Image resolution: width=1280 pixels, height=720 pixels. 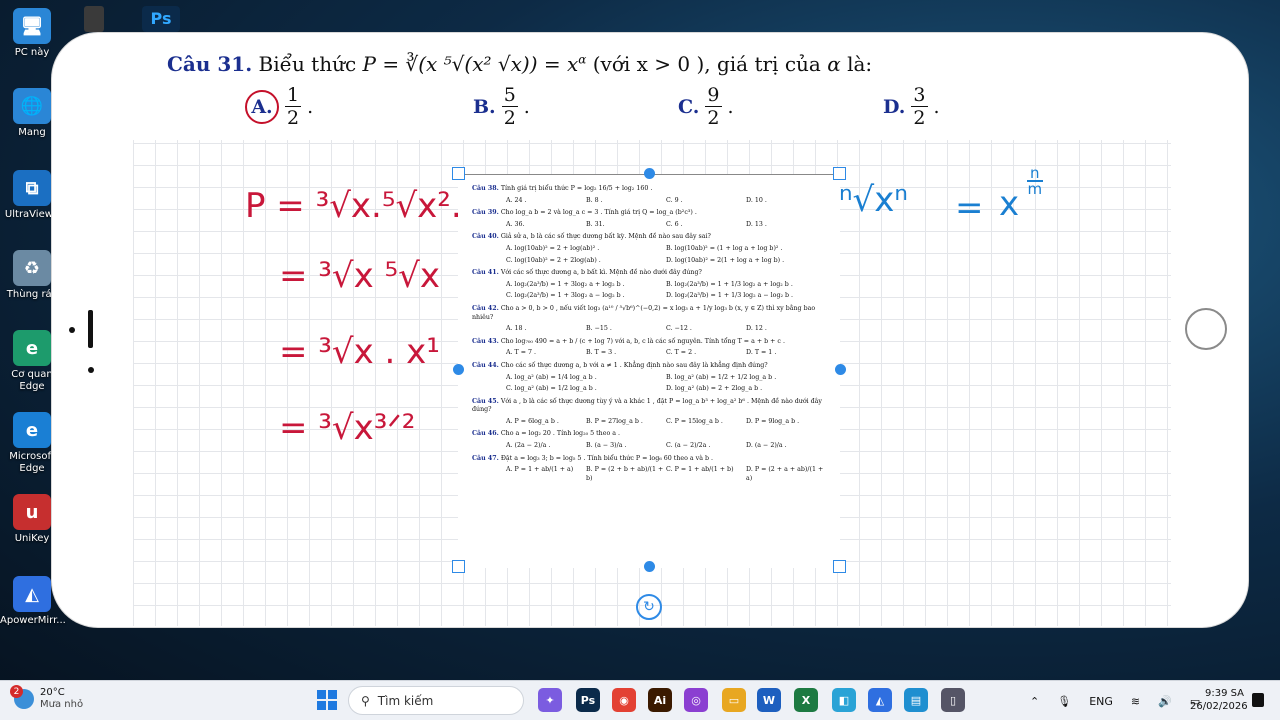 What do you see at coordinates (560, 434) in the screenshot?
I see `doc-question-text: Cho a = log₂ 20 . Tính log₂₀ 5 theo a .` at bounding box center [560, 434].